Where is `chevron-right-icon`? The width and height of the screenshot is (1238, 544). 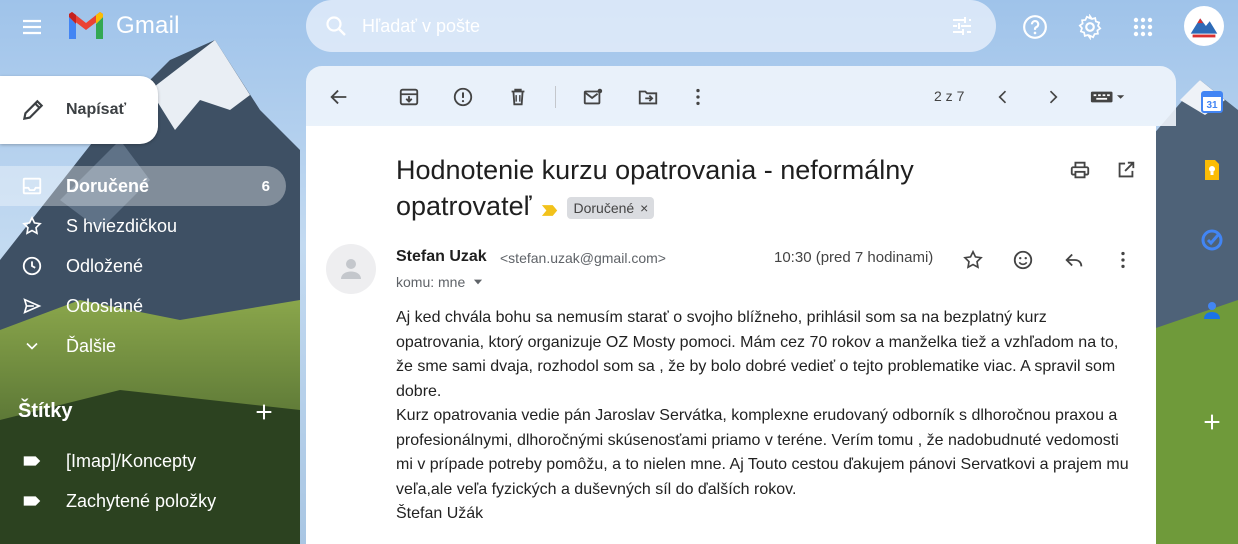 chevron-right-icon is located at coordinates (1053, 97).